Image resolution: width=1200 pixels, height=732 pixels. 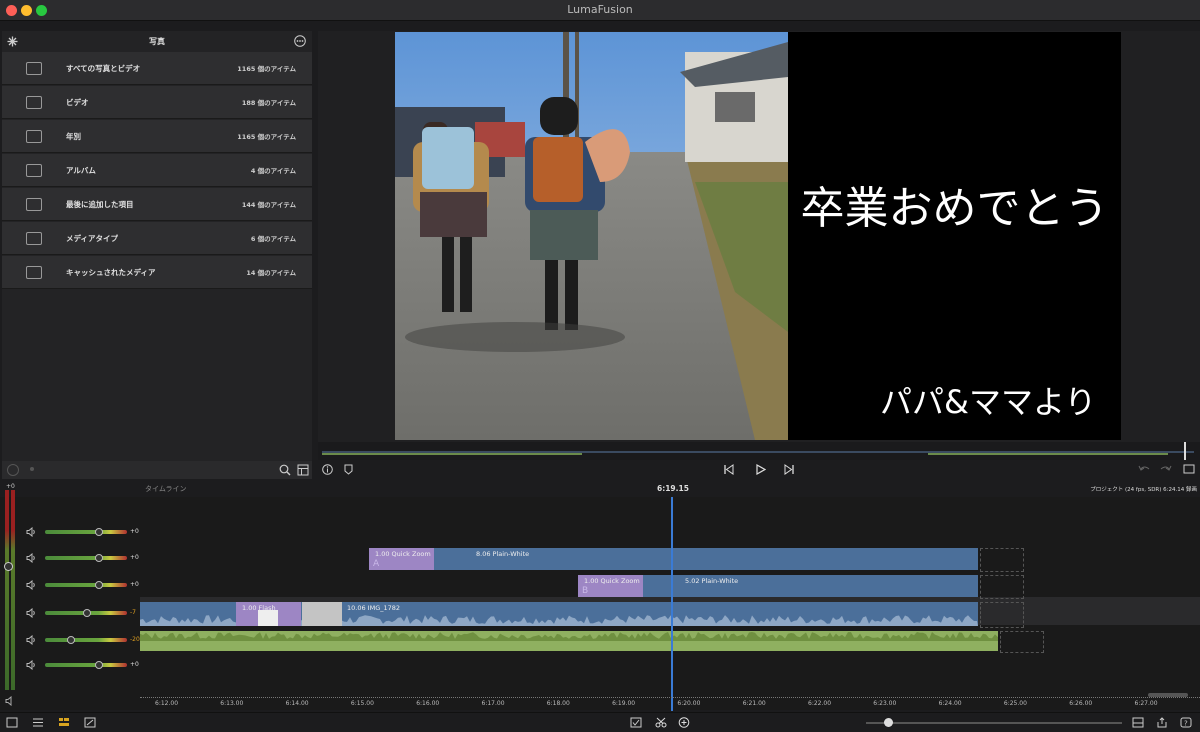 I want to click on transition-flash: 1.00 Flash, so click(x=268, y=614).